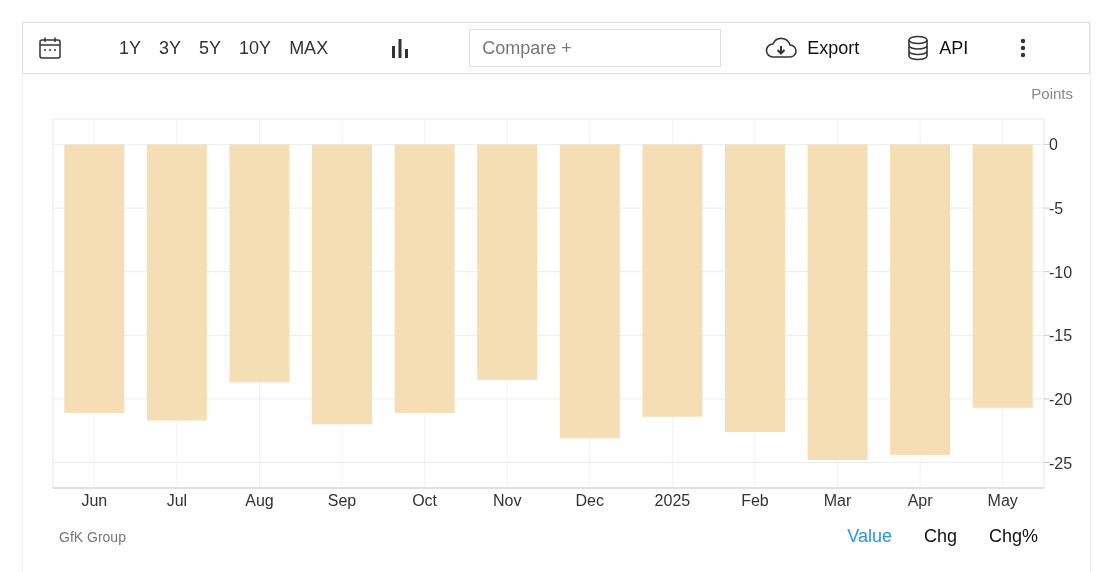 Image resolution: width=1109 pixels, height=572 pixels. Describe the element at coordinates (1023, 48) in the screenshot. I see `more-menu-icon` at that location.